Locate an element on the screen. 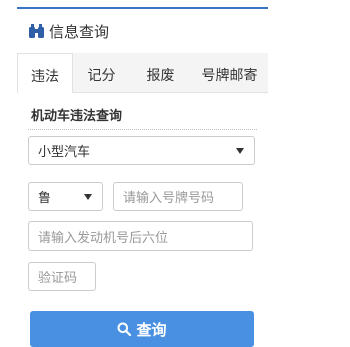 Image resolution: width=350 pixels, height=347 pixels. tab-bar: 违法 记分 报废 号牌邮寄 is located at coordinates (142, 73).